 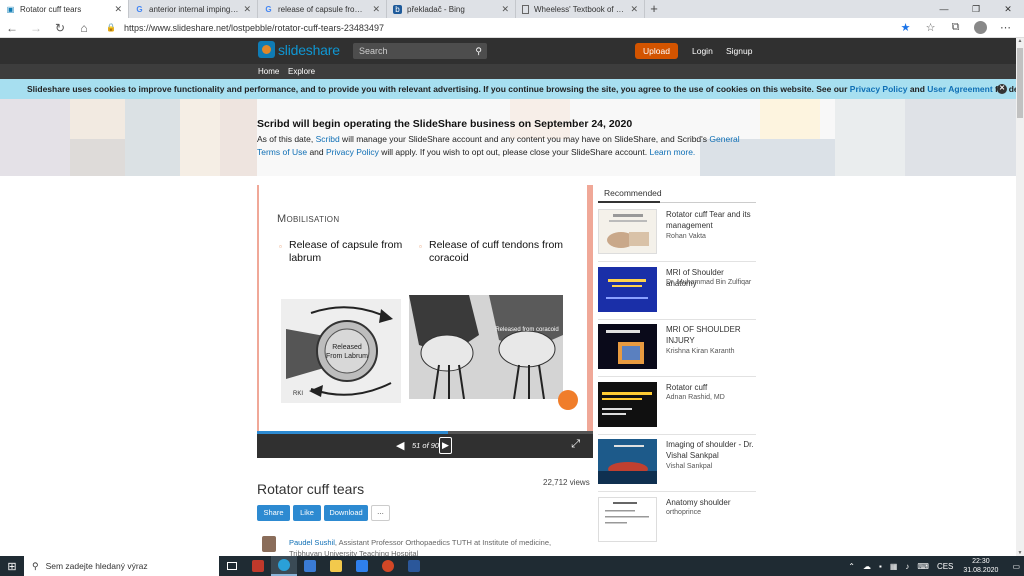 I want to click on scroll-up-icon: ▲, so click(x=1020, y=41).